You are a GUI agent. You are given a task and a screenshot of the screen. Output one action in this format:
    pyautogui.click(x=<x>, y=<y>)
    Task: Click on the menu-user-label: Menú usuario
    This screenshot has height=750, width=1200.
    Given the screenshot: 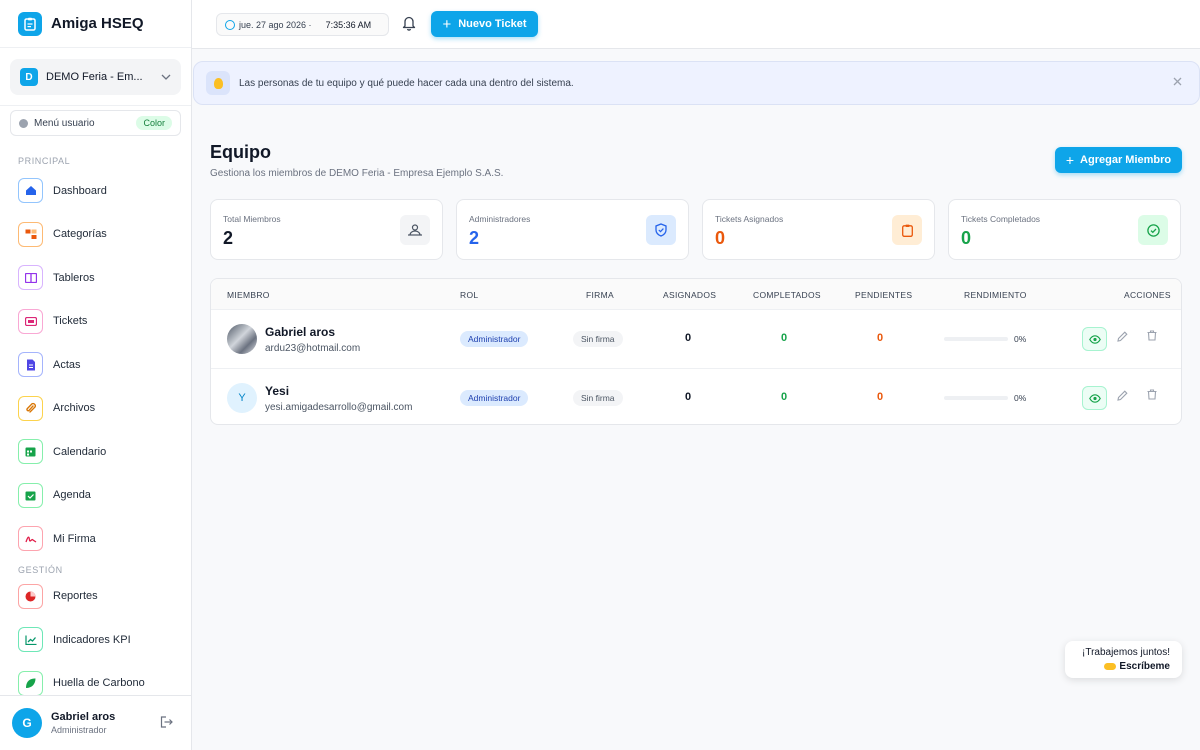 What is the action you would take?
    pyautogui.click(x=64, y=123)
    